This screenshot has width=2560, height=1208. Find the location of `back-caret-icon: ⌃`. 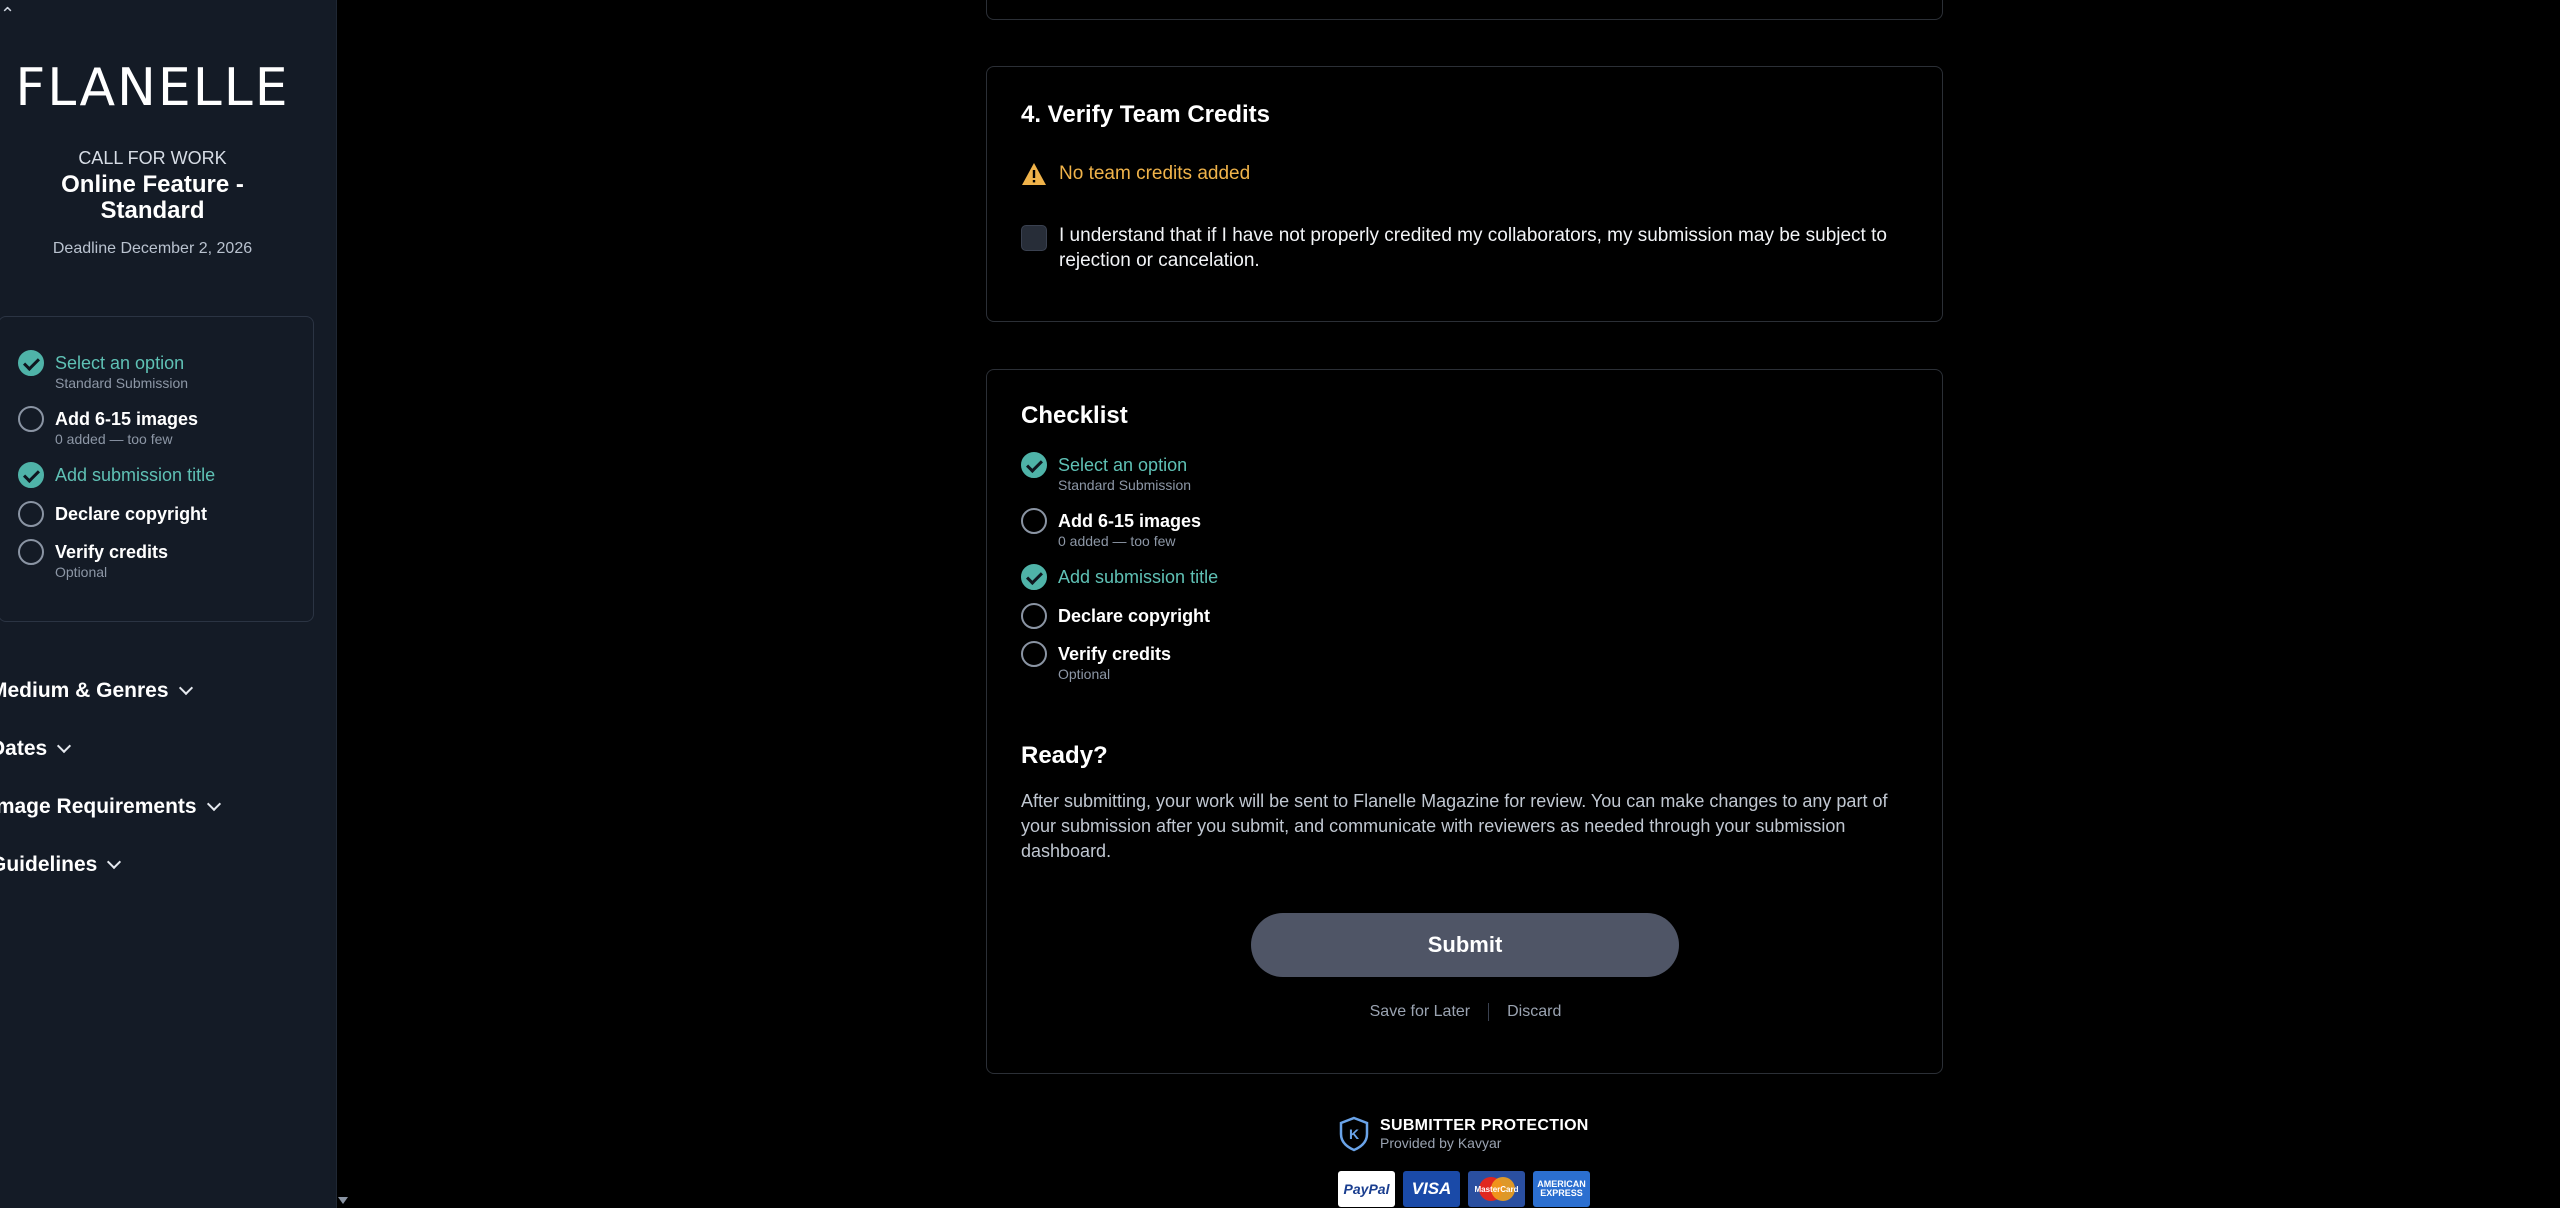

back-caret-icon: ⌃ is located at coordinates (7, 14).